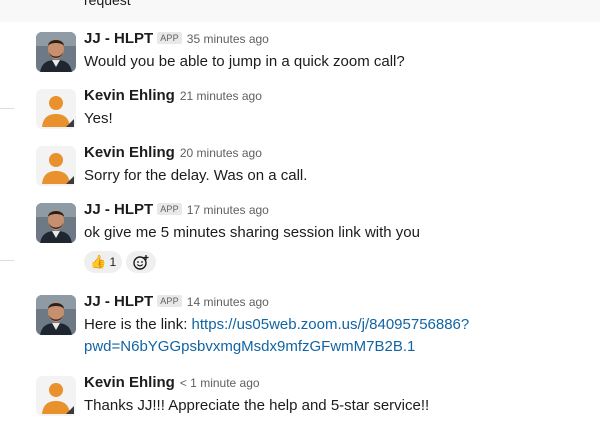 The image size is (600, 441). I want to click on message-header: JJ - HLPT APP 17 minutes ago, so click(176, 210).